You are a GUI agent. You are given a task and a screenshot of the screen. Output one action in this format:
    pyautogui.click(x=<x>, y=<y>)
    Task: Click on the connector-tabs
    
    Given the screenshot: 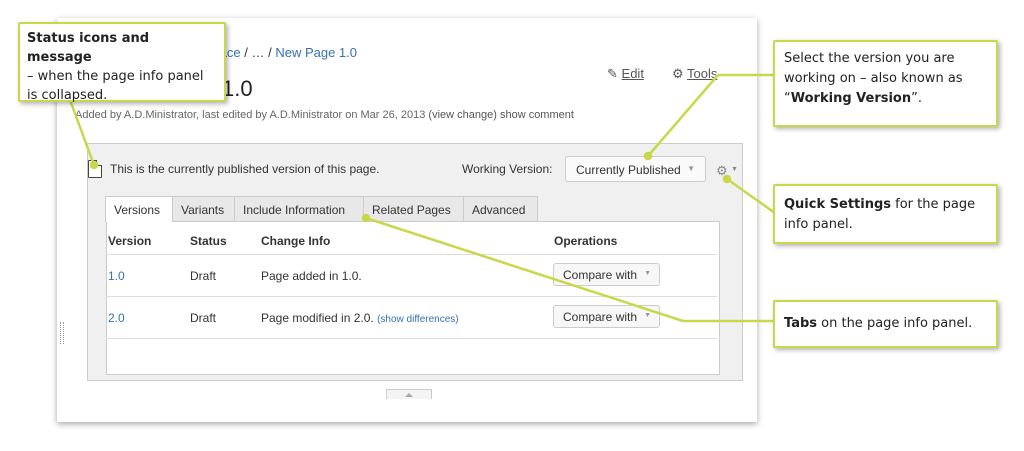 What is the action you would take?
    pyautogui.click(x=524, y=269)
    